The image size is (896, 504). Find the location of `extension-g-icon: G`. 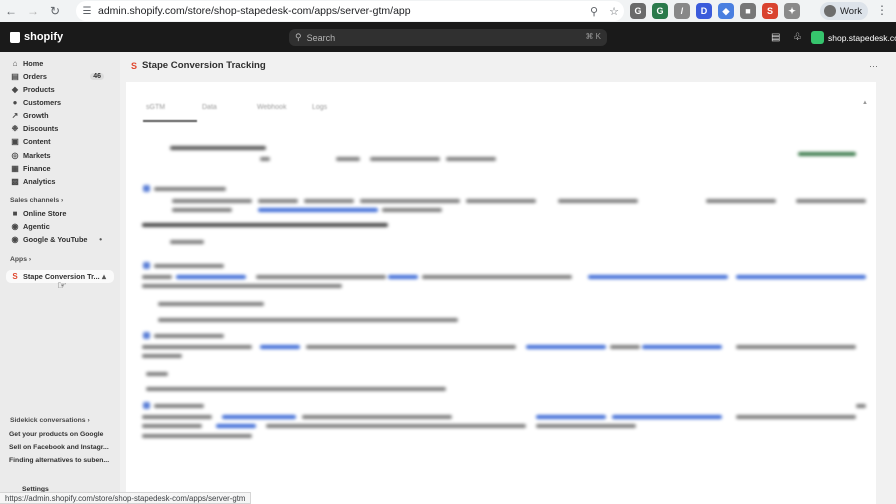

extension-g-icon: G is located at coordinates (638, 11).